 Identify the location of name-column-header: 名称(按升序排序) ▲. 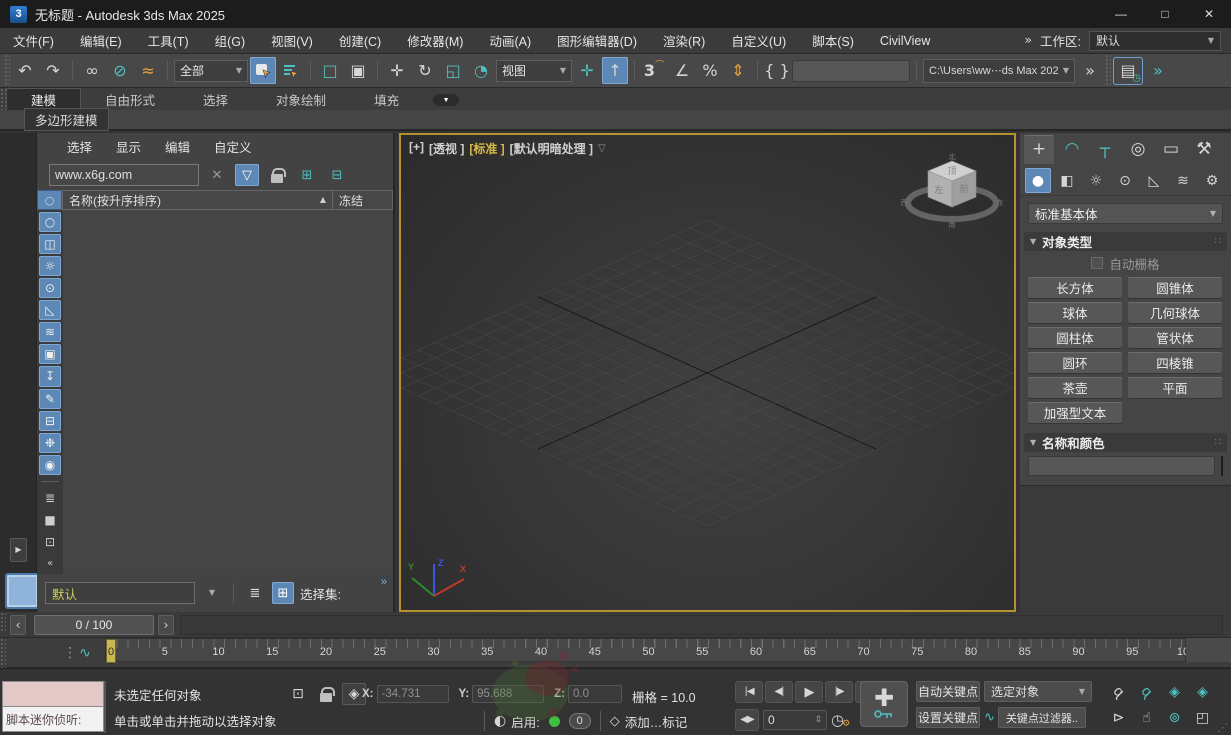
(197, 200).